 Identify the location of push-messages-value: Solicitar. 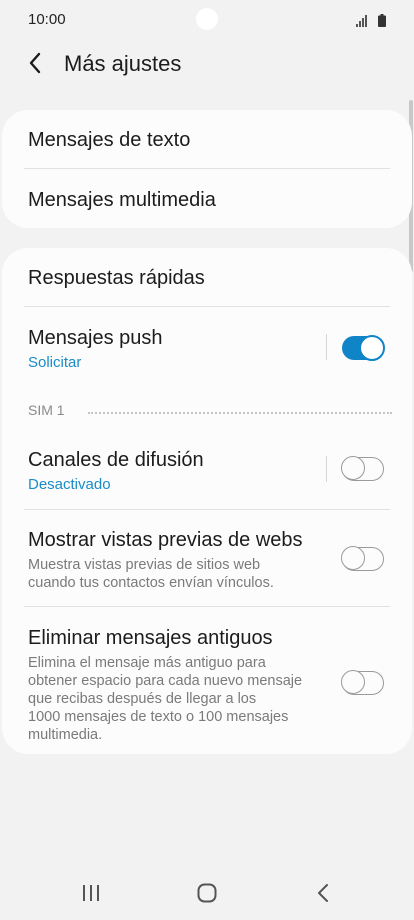
(55, 362).